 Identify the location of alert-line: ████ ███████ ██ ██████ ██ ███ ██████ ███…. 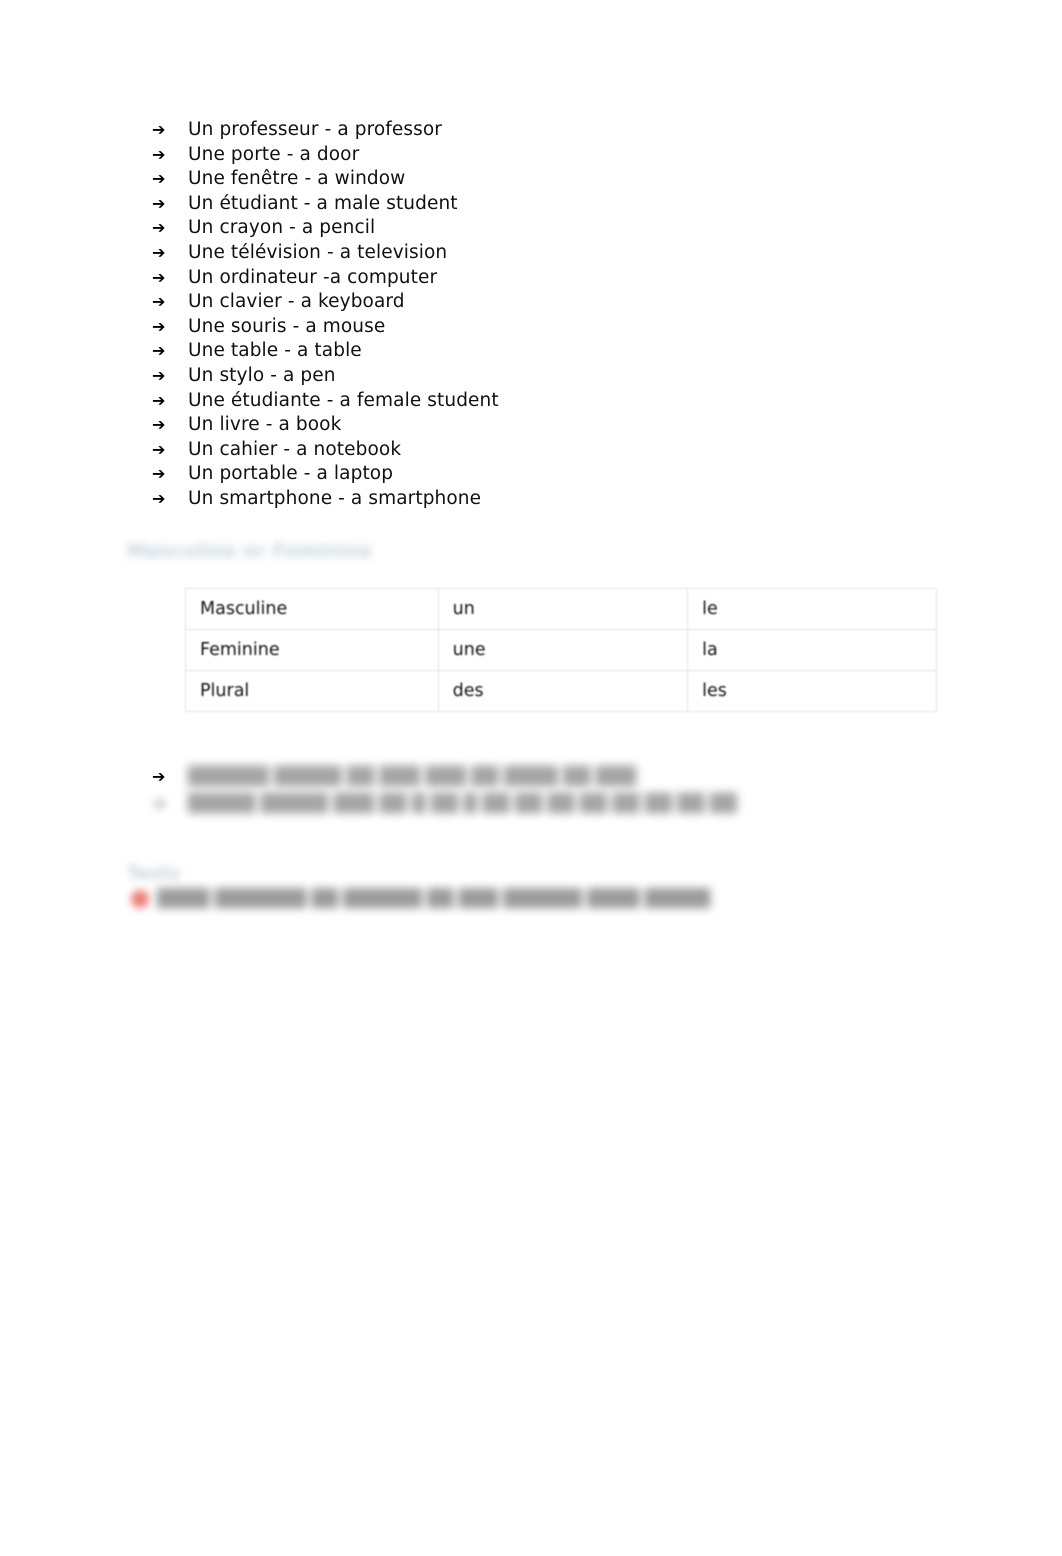
(420, 899).